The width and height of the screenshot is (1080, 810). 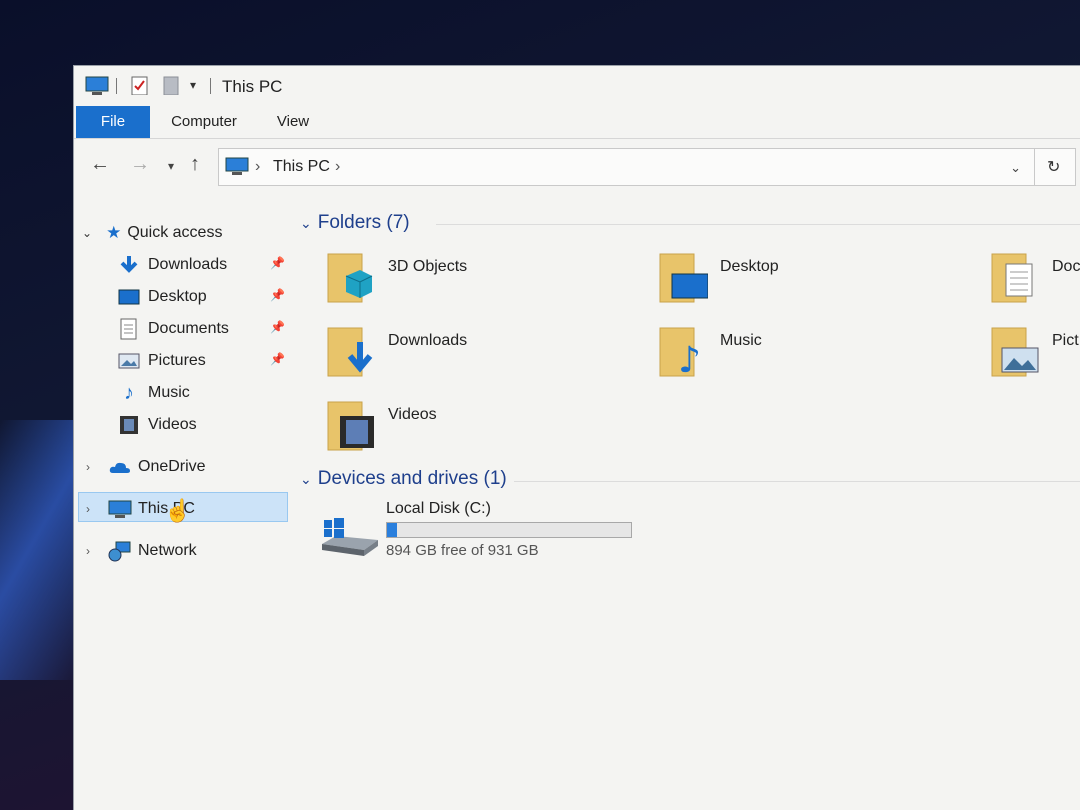 What do you see at coordinates (412, 414) in the screenshot?
I see `folder-label: Videos` at bounding box center [412, 414].